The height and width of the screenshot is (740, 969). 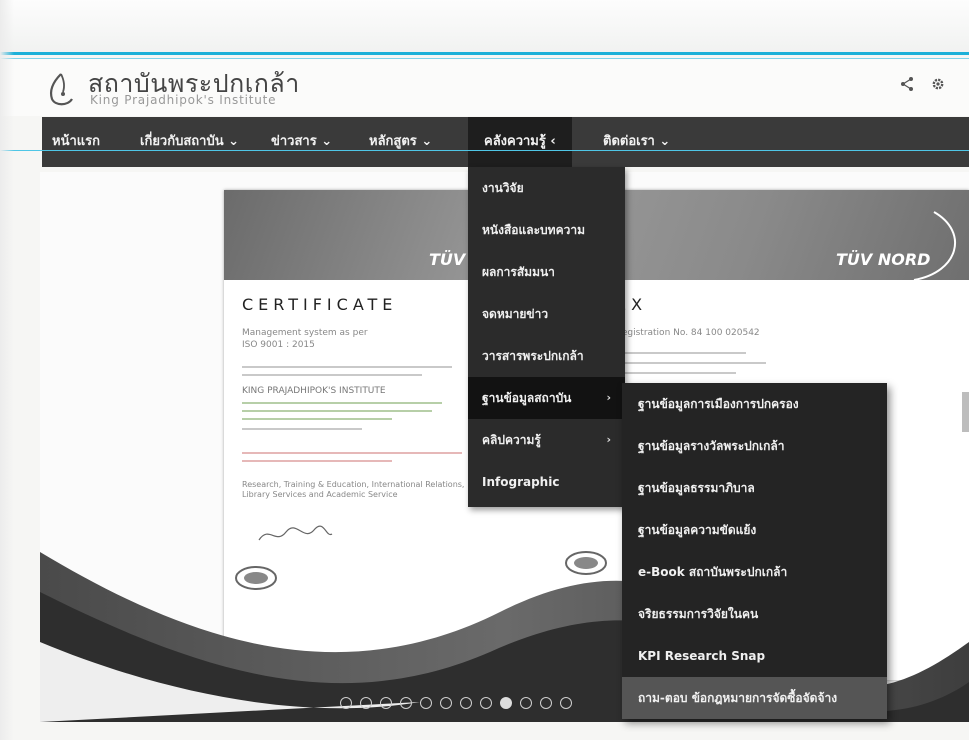 I want to click on institute-logo, so click(x=61, y=90).